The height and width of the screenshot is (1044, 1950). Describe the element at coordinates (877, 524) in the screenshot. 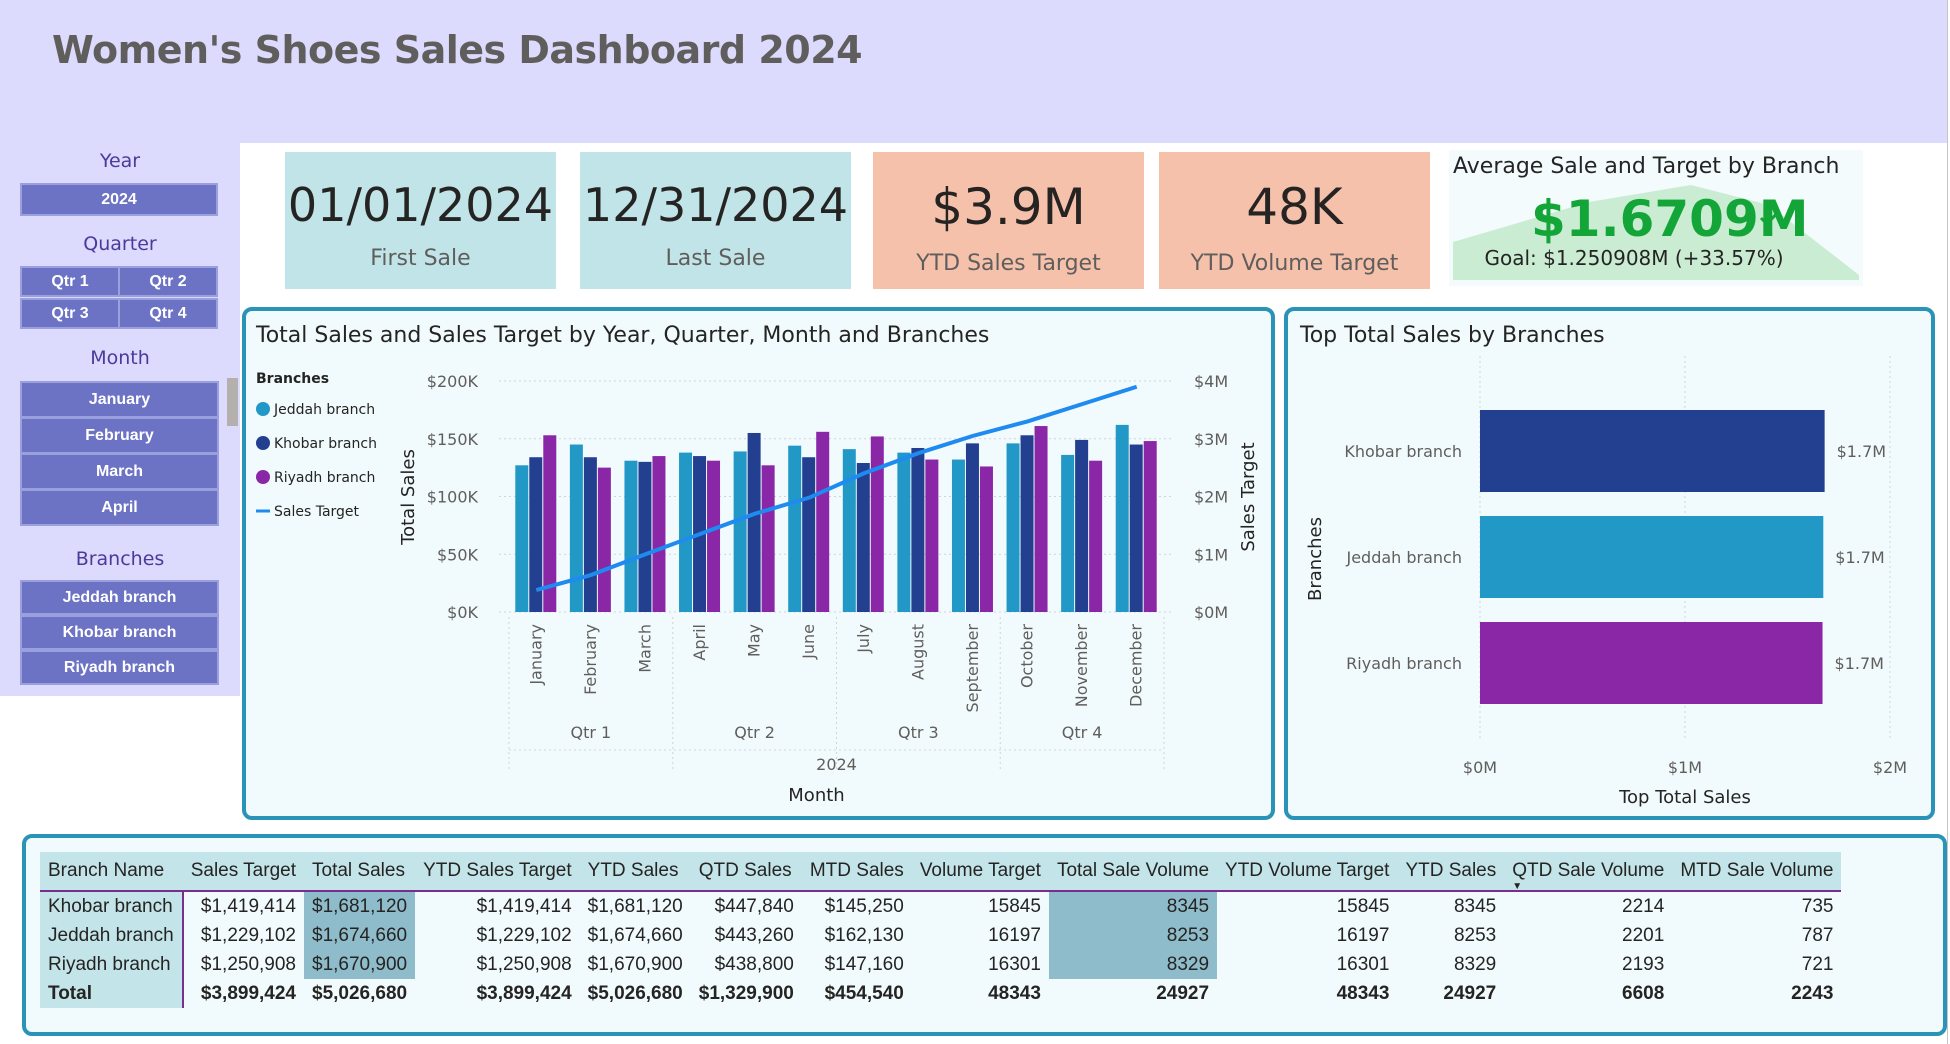

I see `bar-riyadh-branch-july` at that location.